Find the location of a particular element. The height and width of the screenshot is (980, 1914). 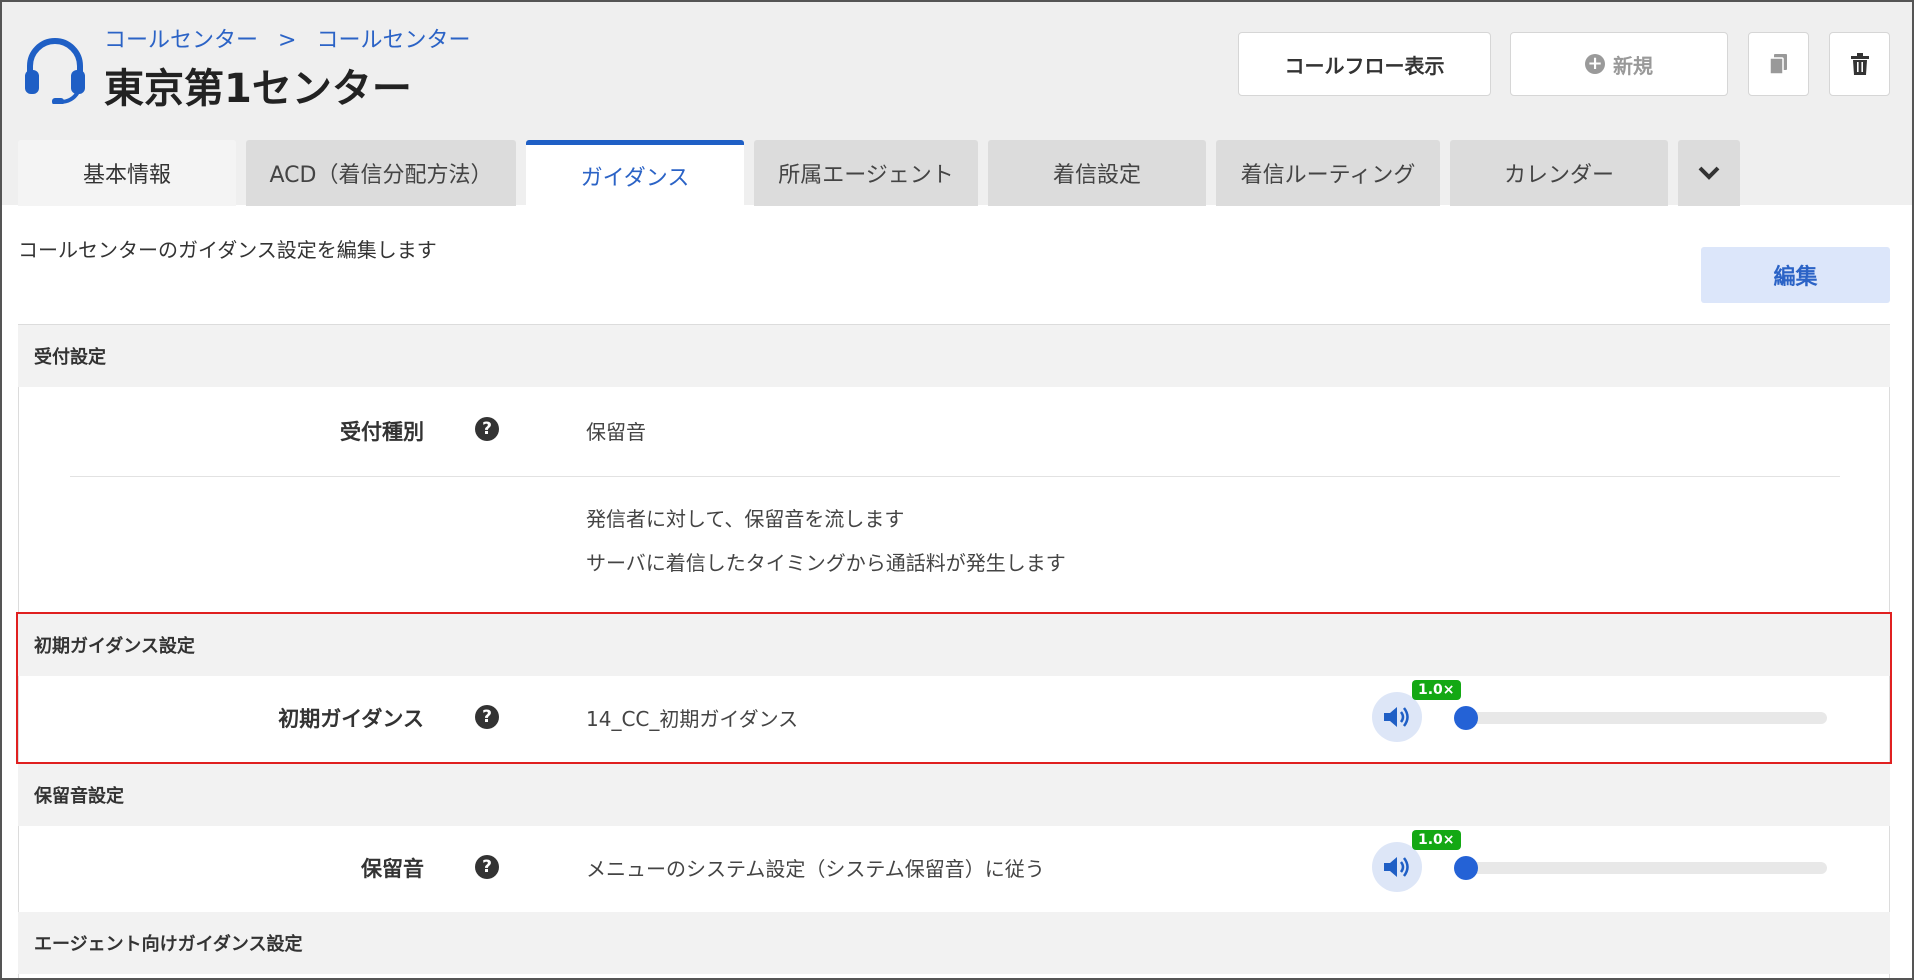

tab-label: ACD（着信分配方法） is located at coordinates (381, 175).